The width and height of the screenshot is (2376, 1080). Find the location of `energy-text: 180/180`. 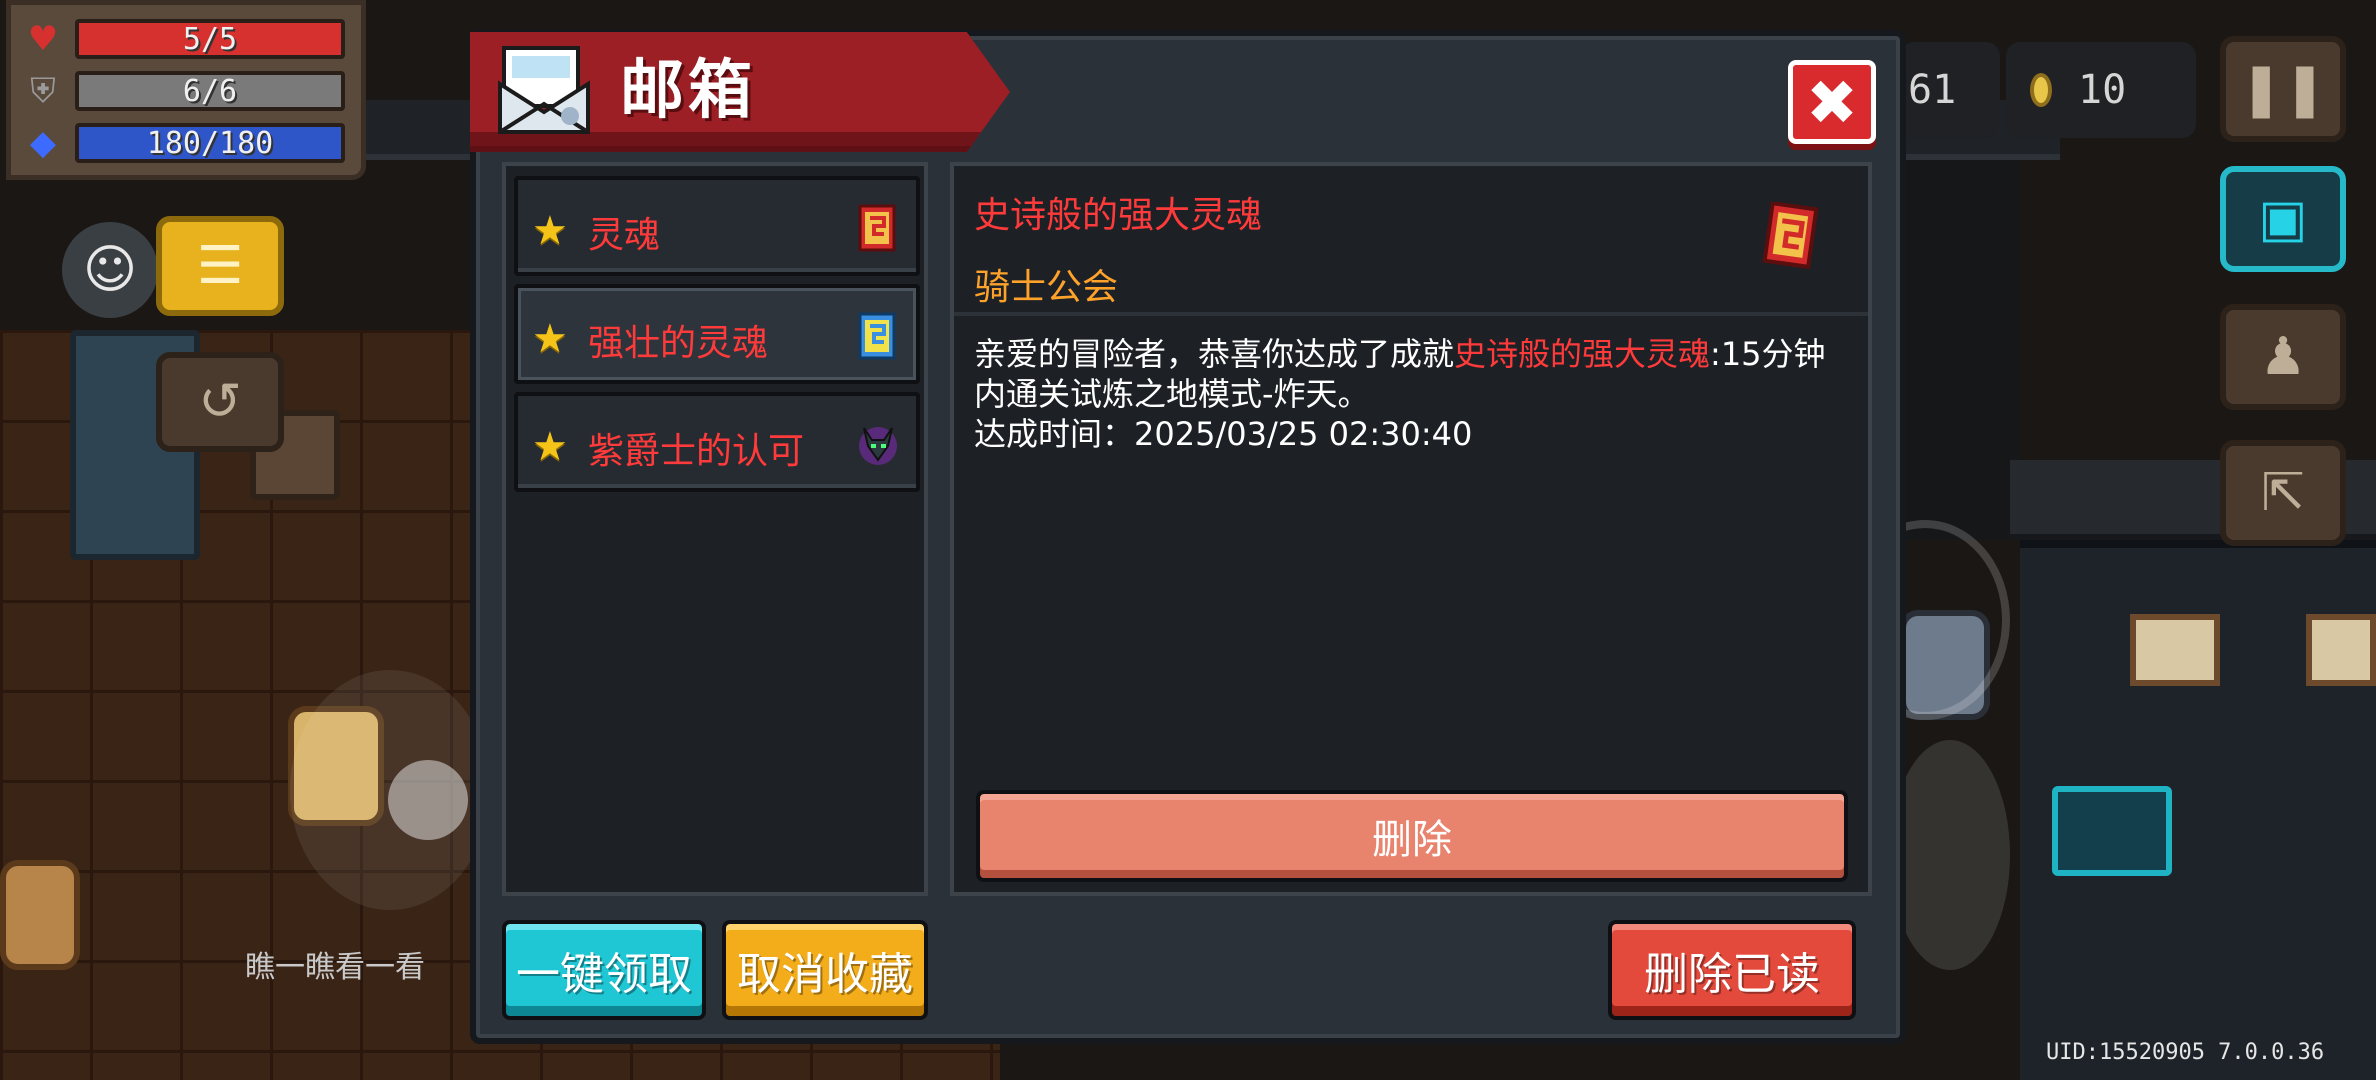

energy-text: 180/180 is located at coordinates (210, 143).